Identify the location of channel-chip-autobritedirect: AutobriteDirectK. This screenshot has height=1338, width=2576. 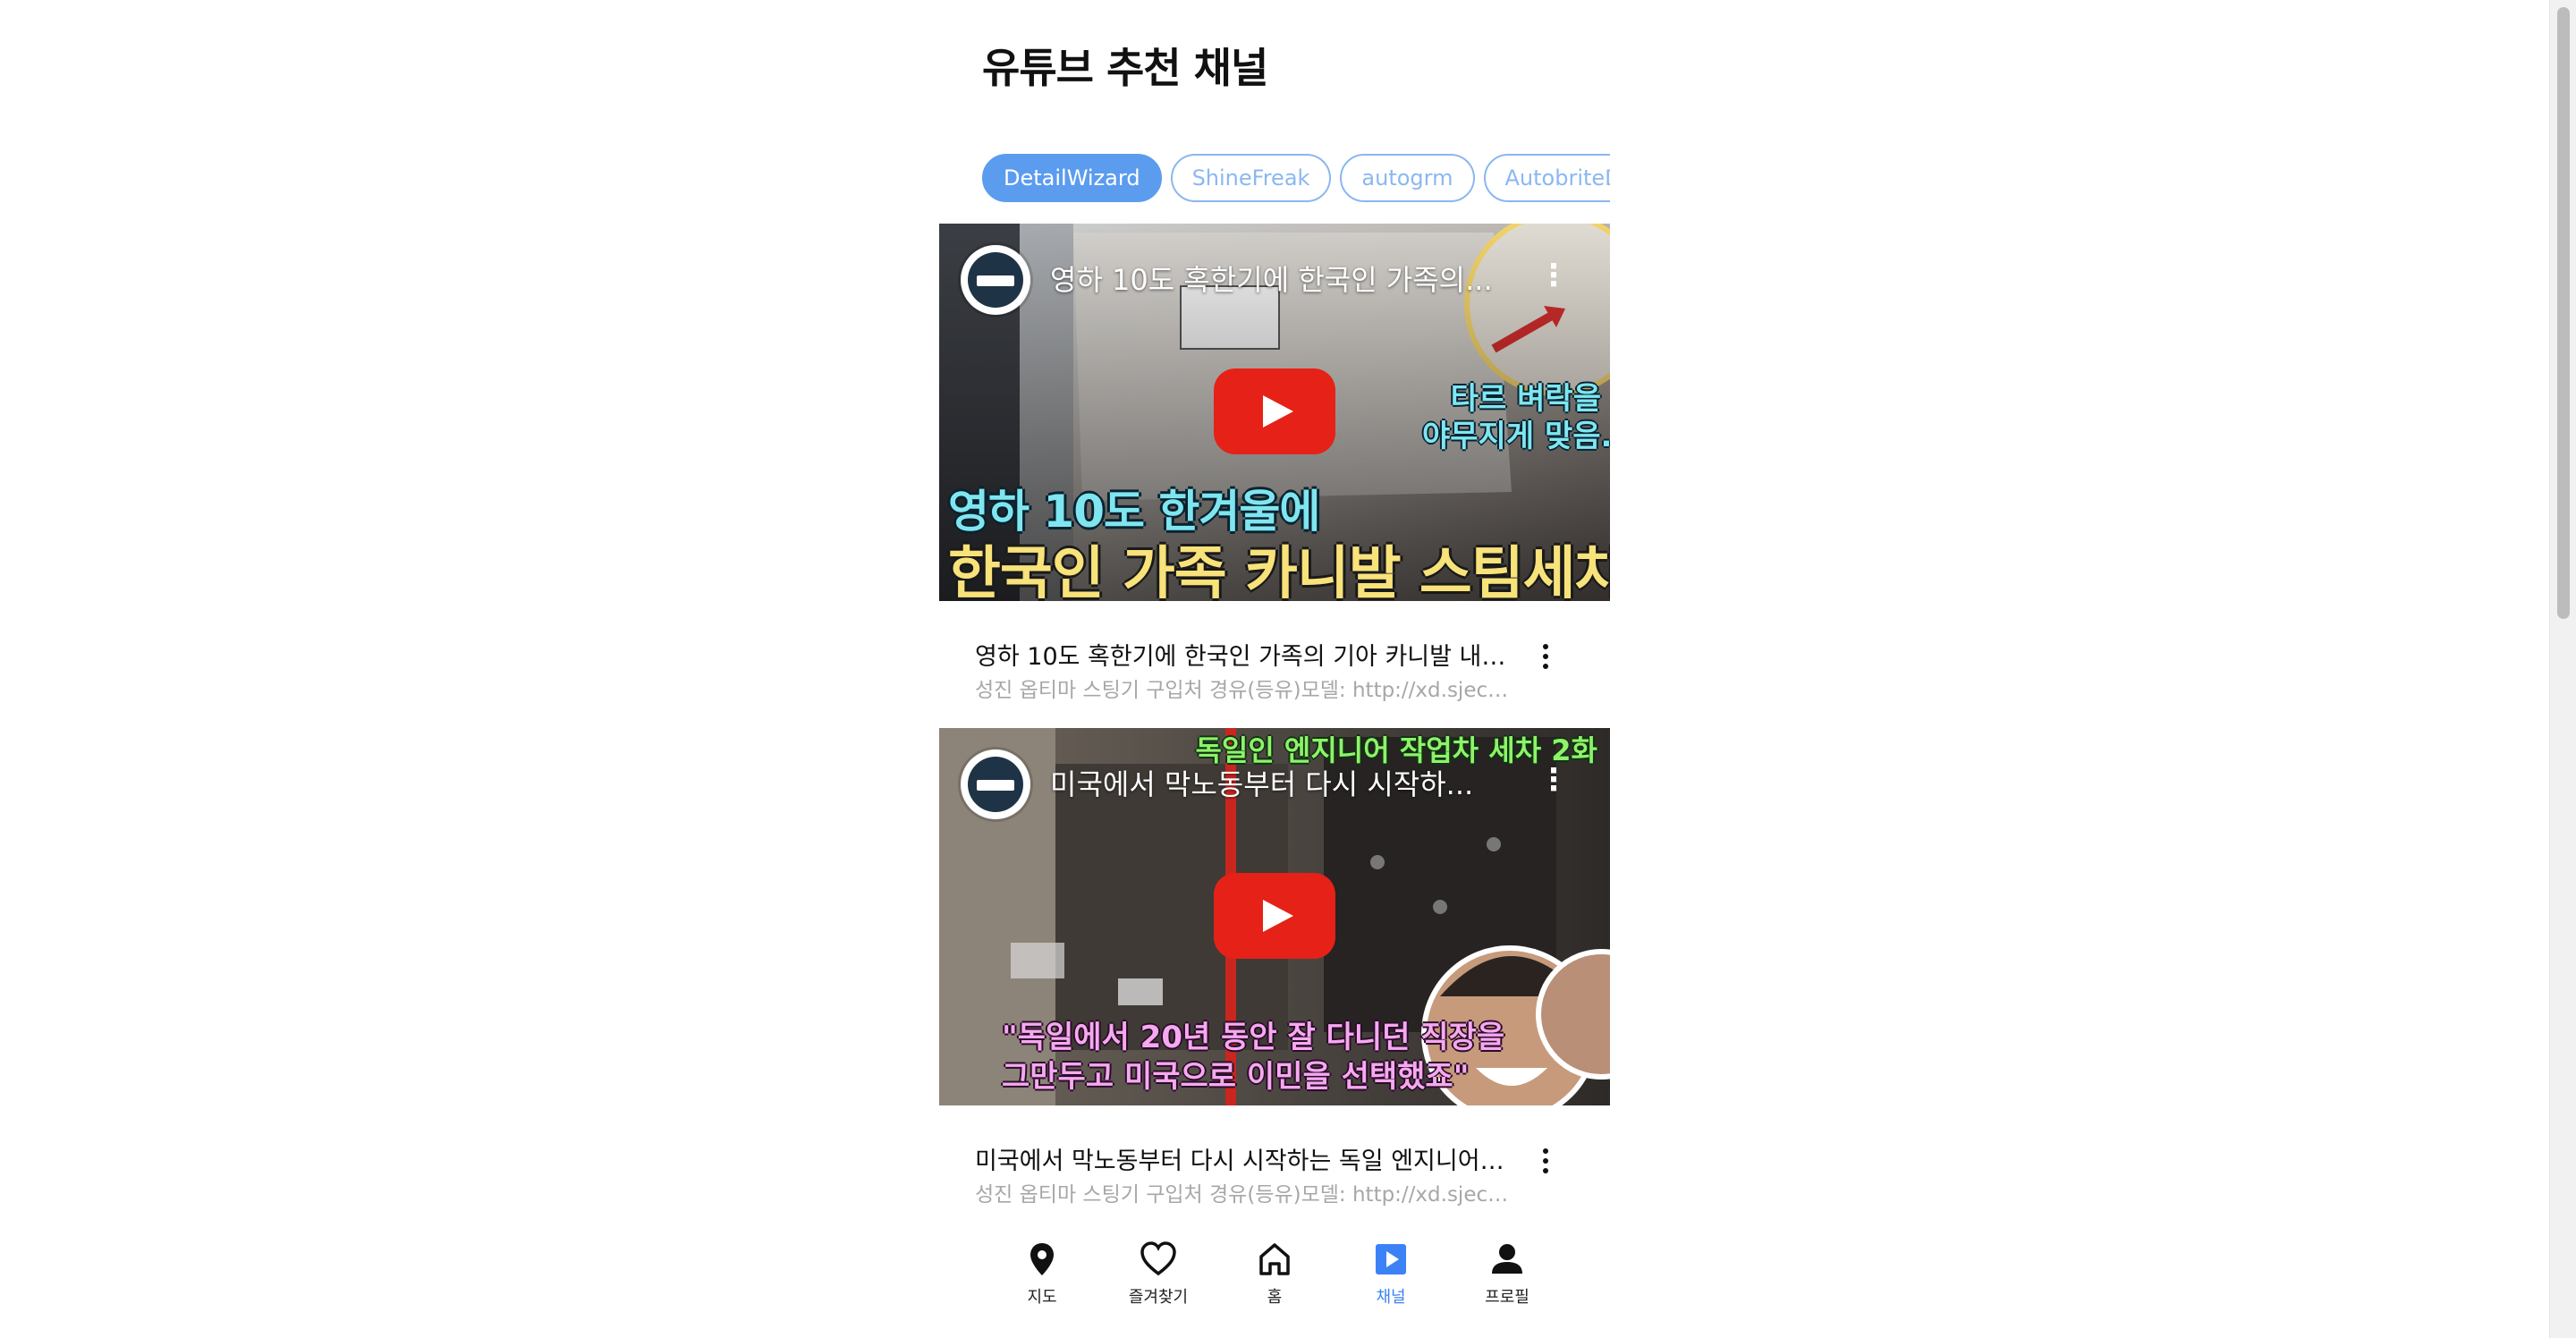
(1546, 178).